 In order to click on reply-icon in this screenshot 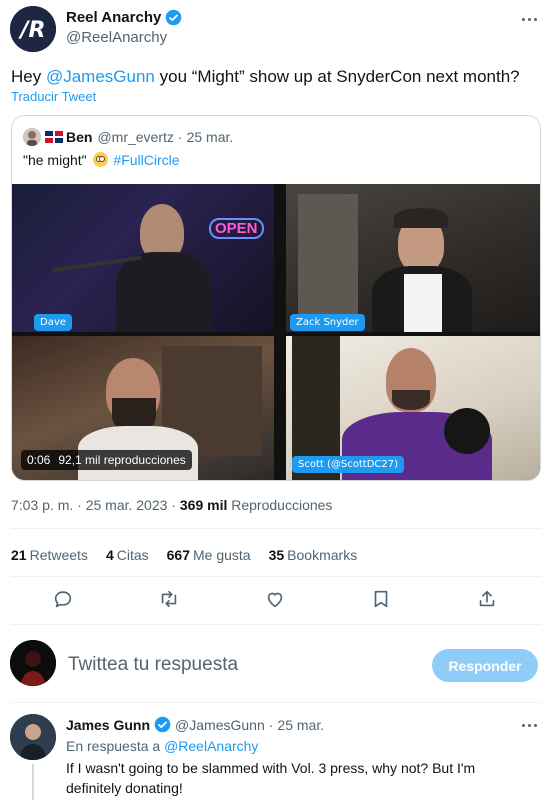, I will do `click(63, 599)`.